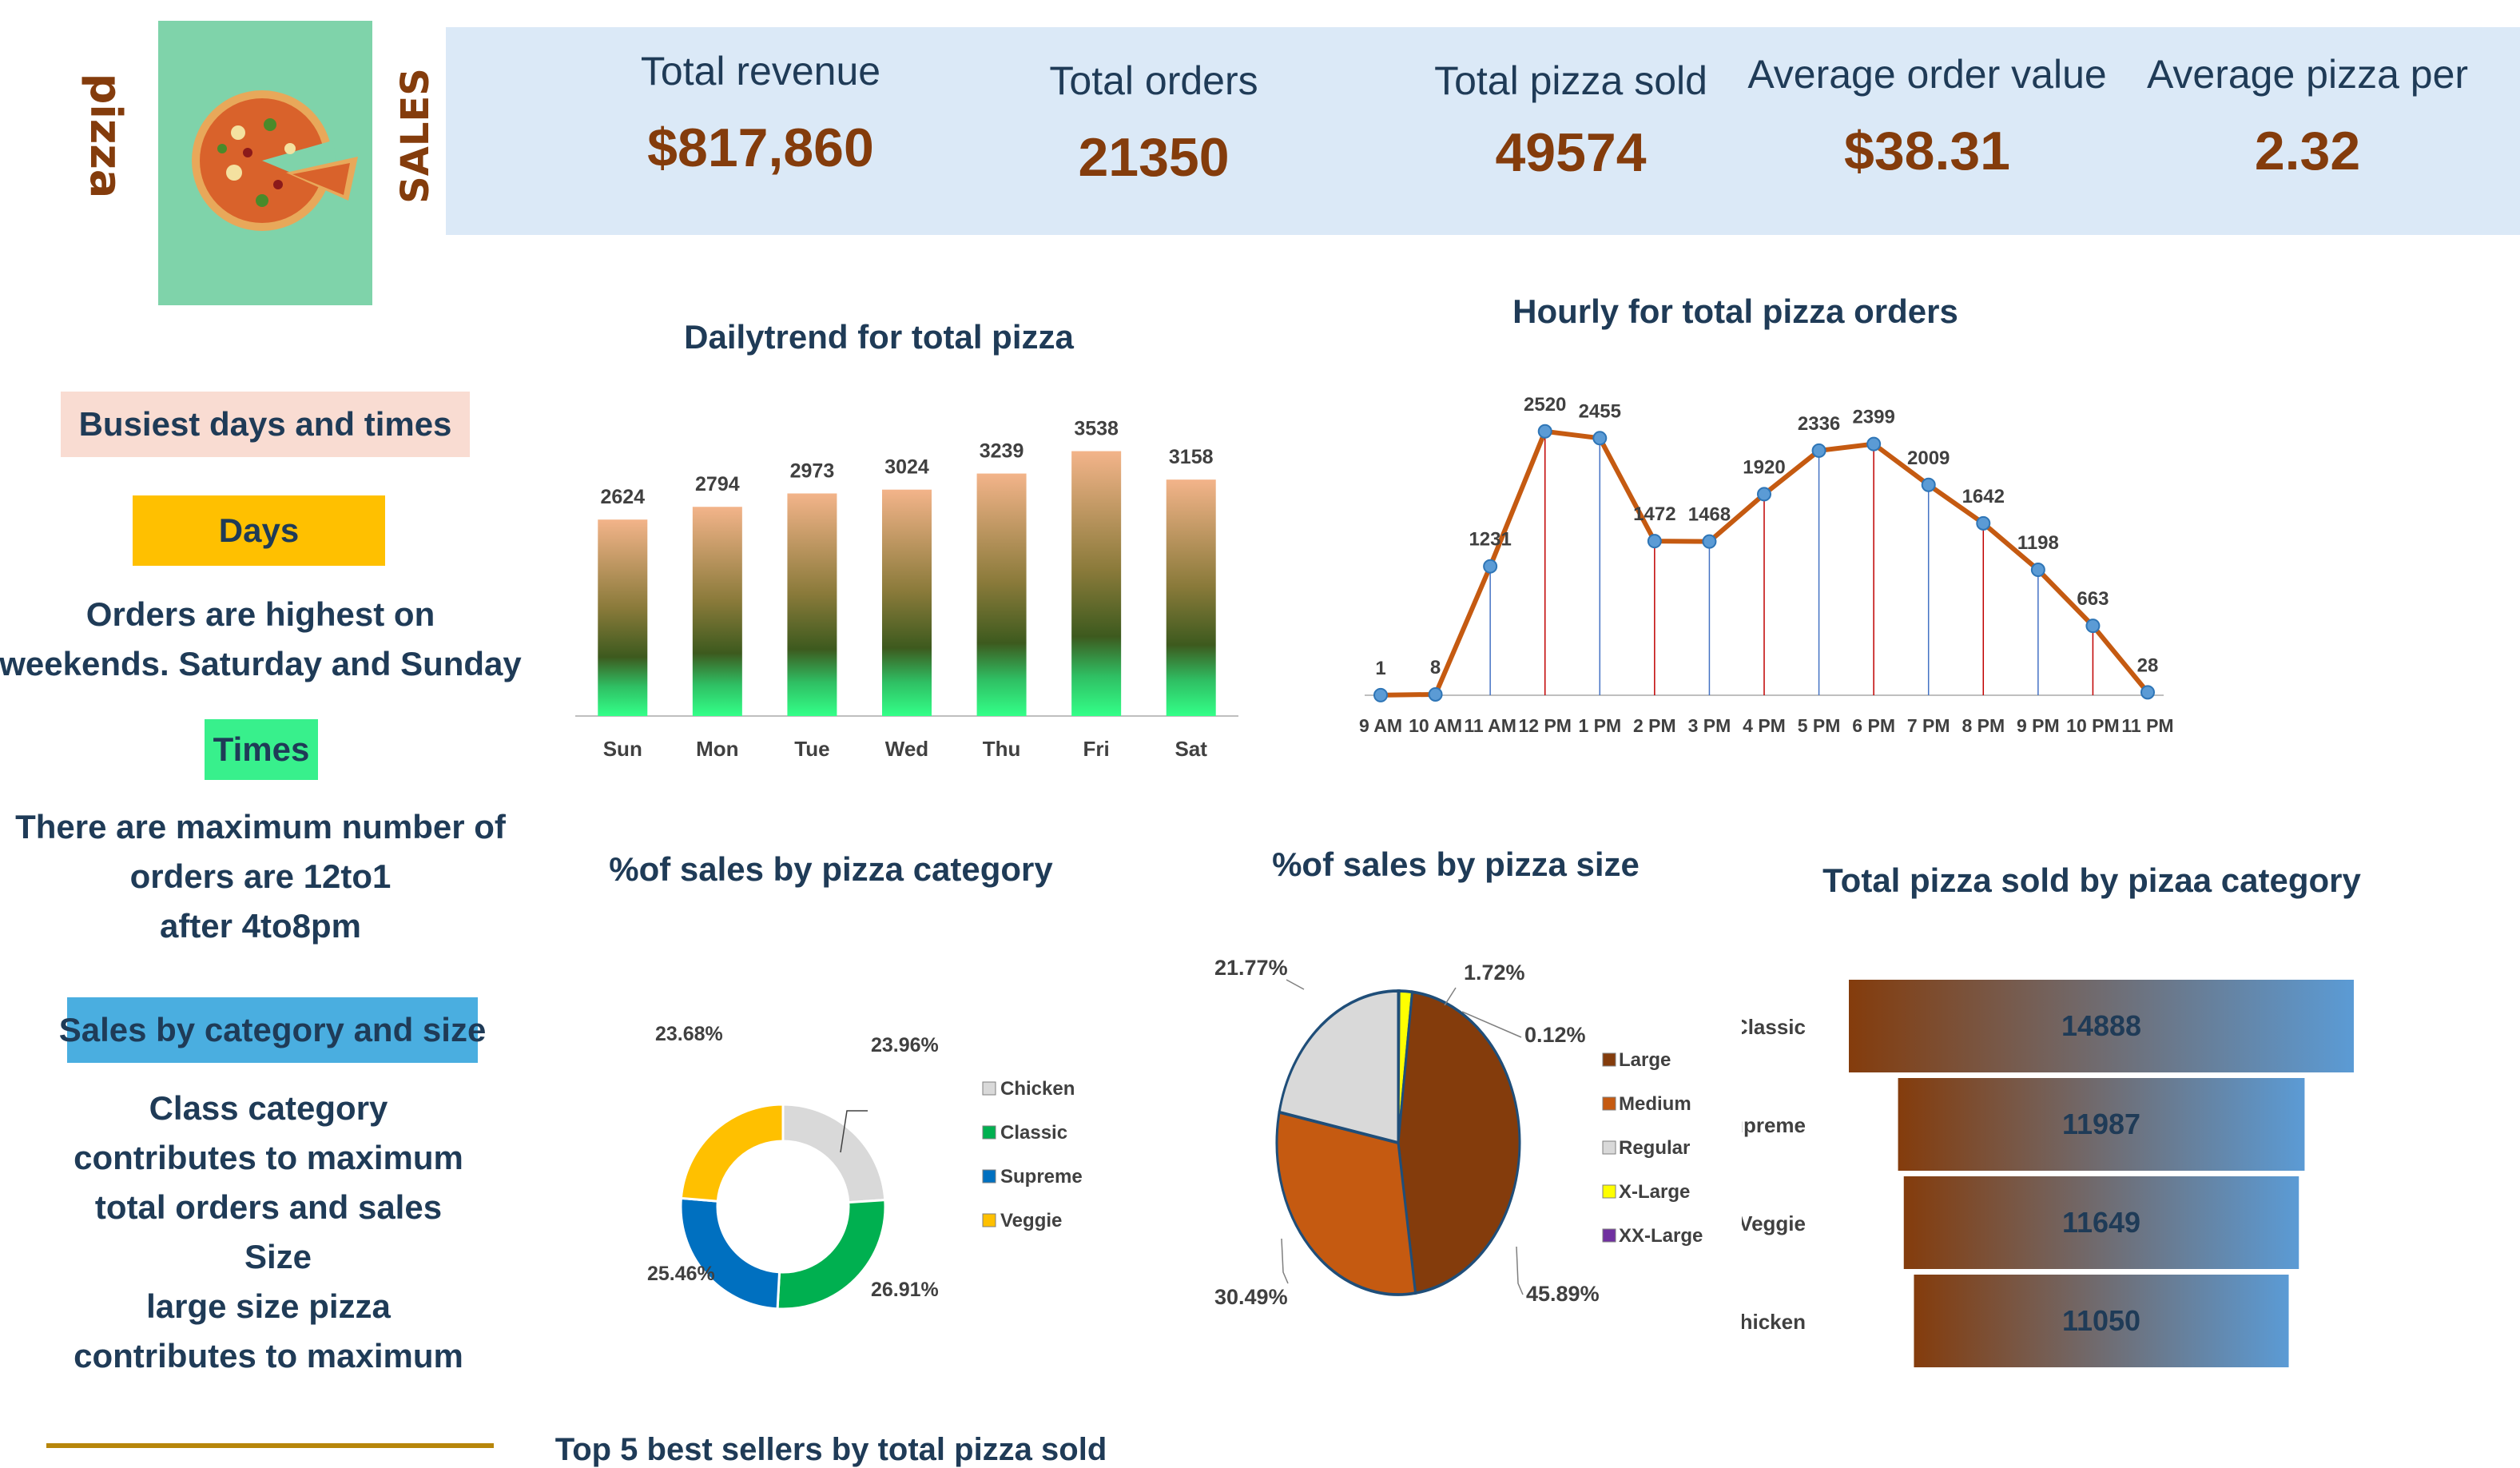 This screenshot has height=1468, width=2520. What do you see at coordinates (1033, 1133) in the screenshot?
I see `legend-label: Classic` at bounding box center [1033, 1133].